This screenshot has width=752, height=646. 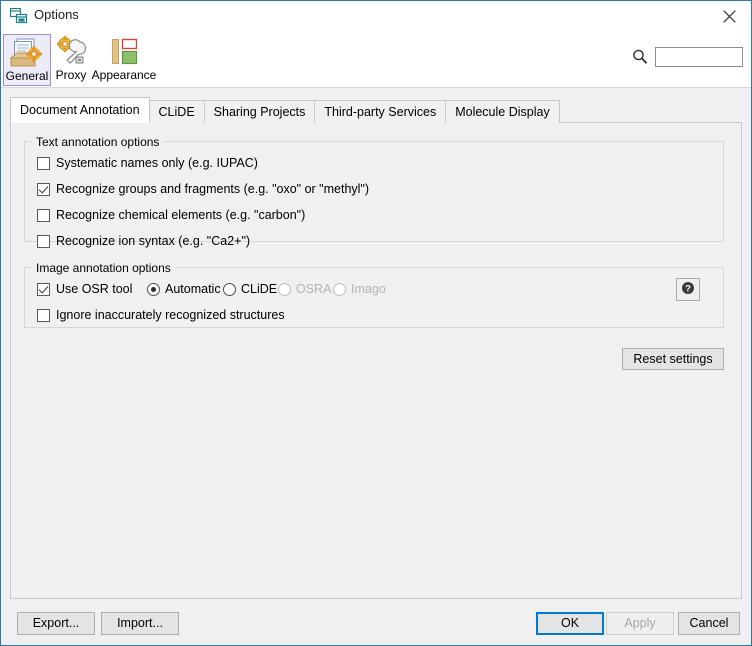 I want to click on proxy-gear-wrench-icon, so click(x=71, y=52).